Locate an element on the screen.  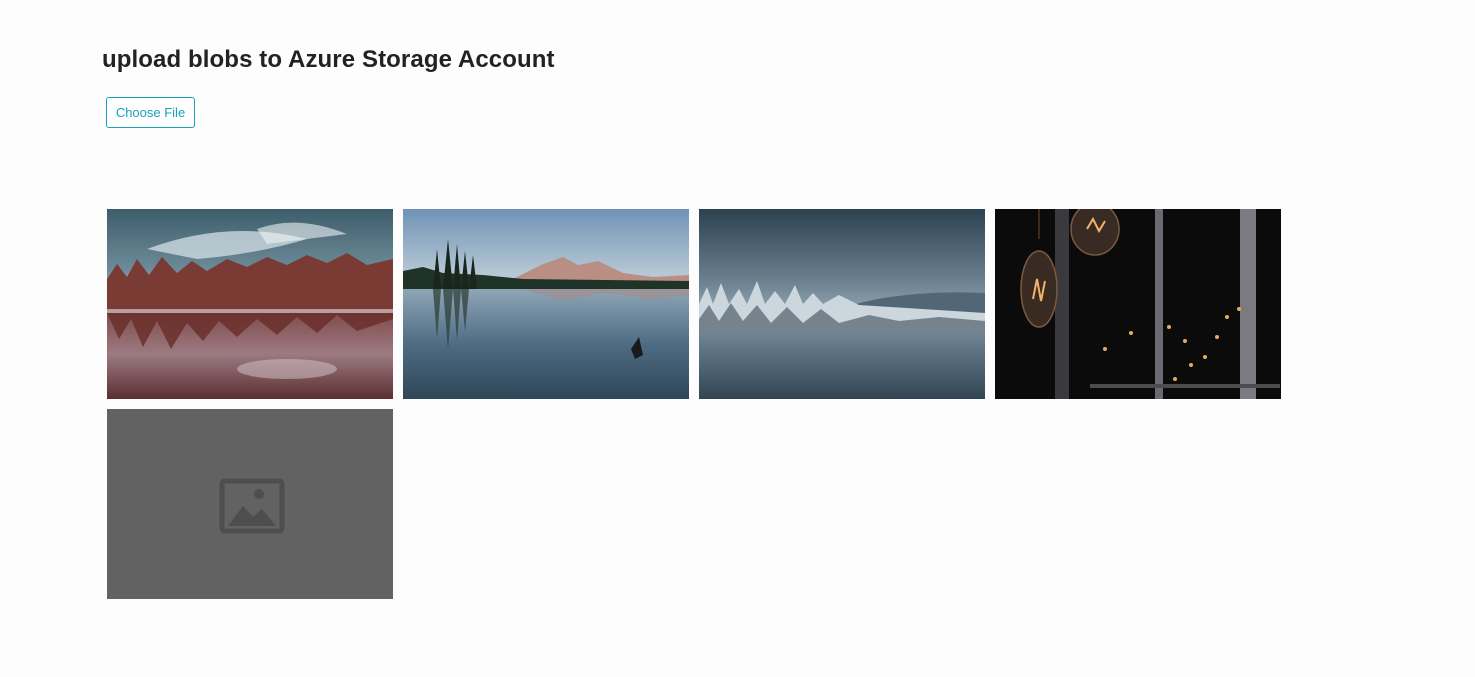
choose-file-button: Choose File is located at coordinates (150, 112).